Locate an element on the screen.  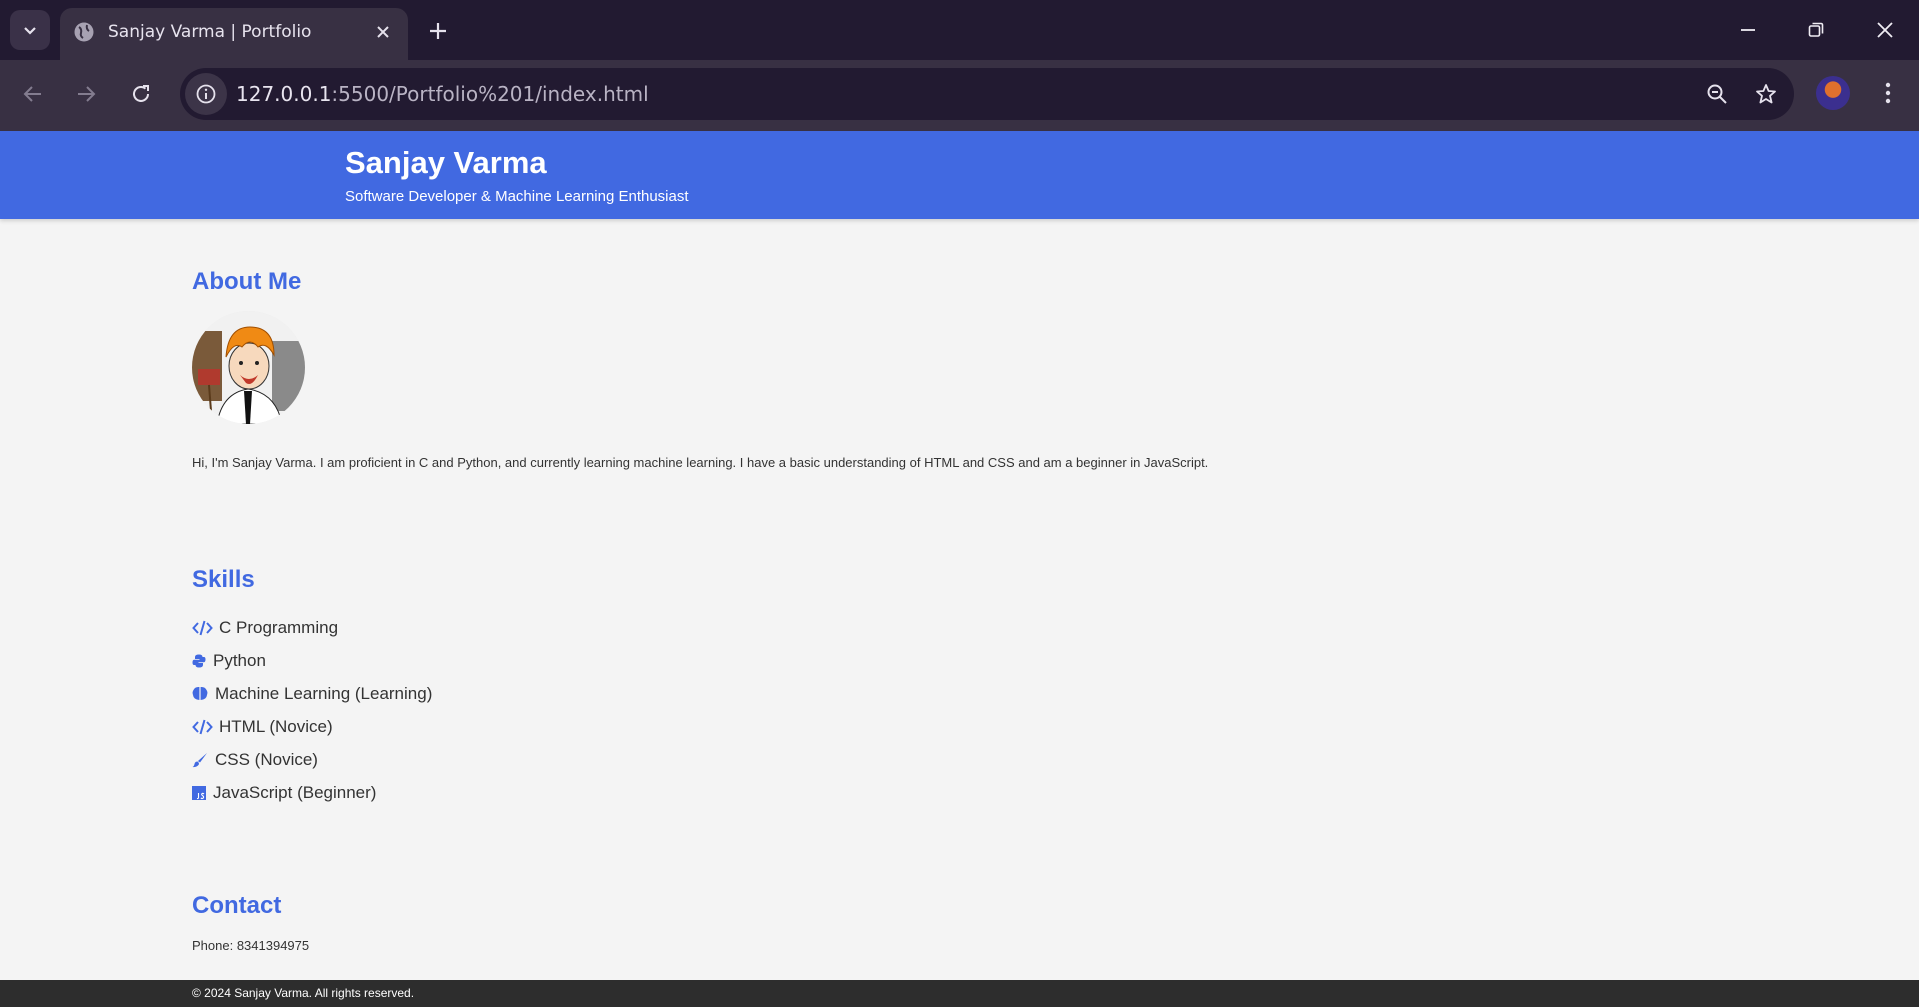
paintbrush-icon is located at coordinates (201, 760).